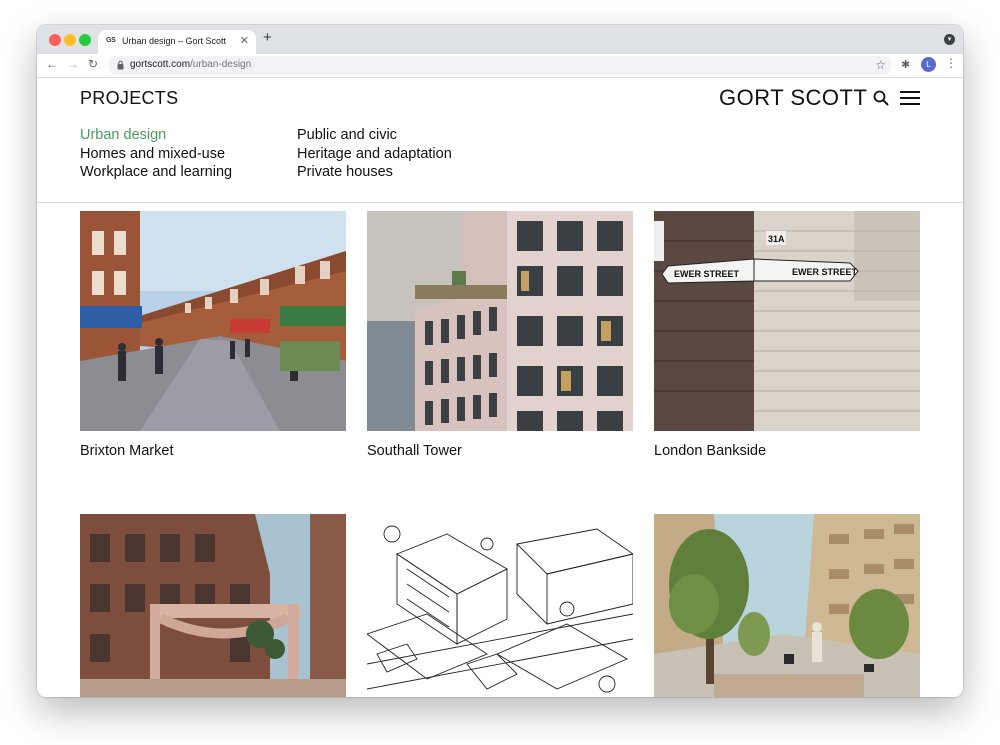 The height and width of the screenshot is (745, 1000). Describe the element at coordinates (949, 39) in the screenshot. I see `tab-search-icon: ▾` at that location.